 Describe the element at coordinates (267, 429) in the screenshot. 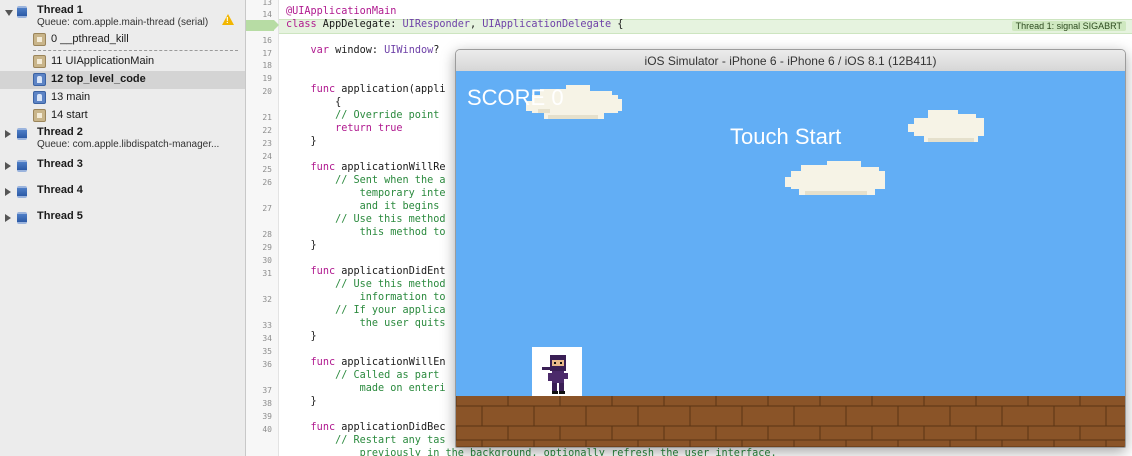

I see `line-number: 40` at that location.